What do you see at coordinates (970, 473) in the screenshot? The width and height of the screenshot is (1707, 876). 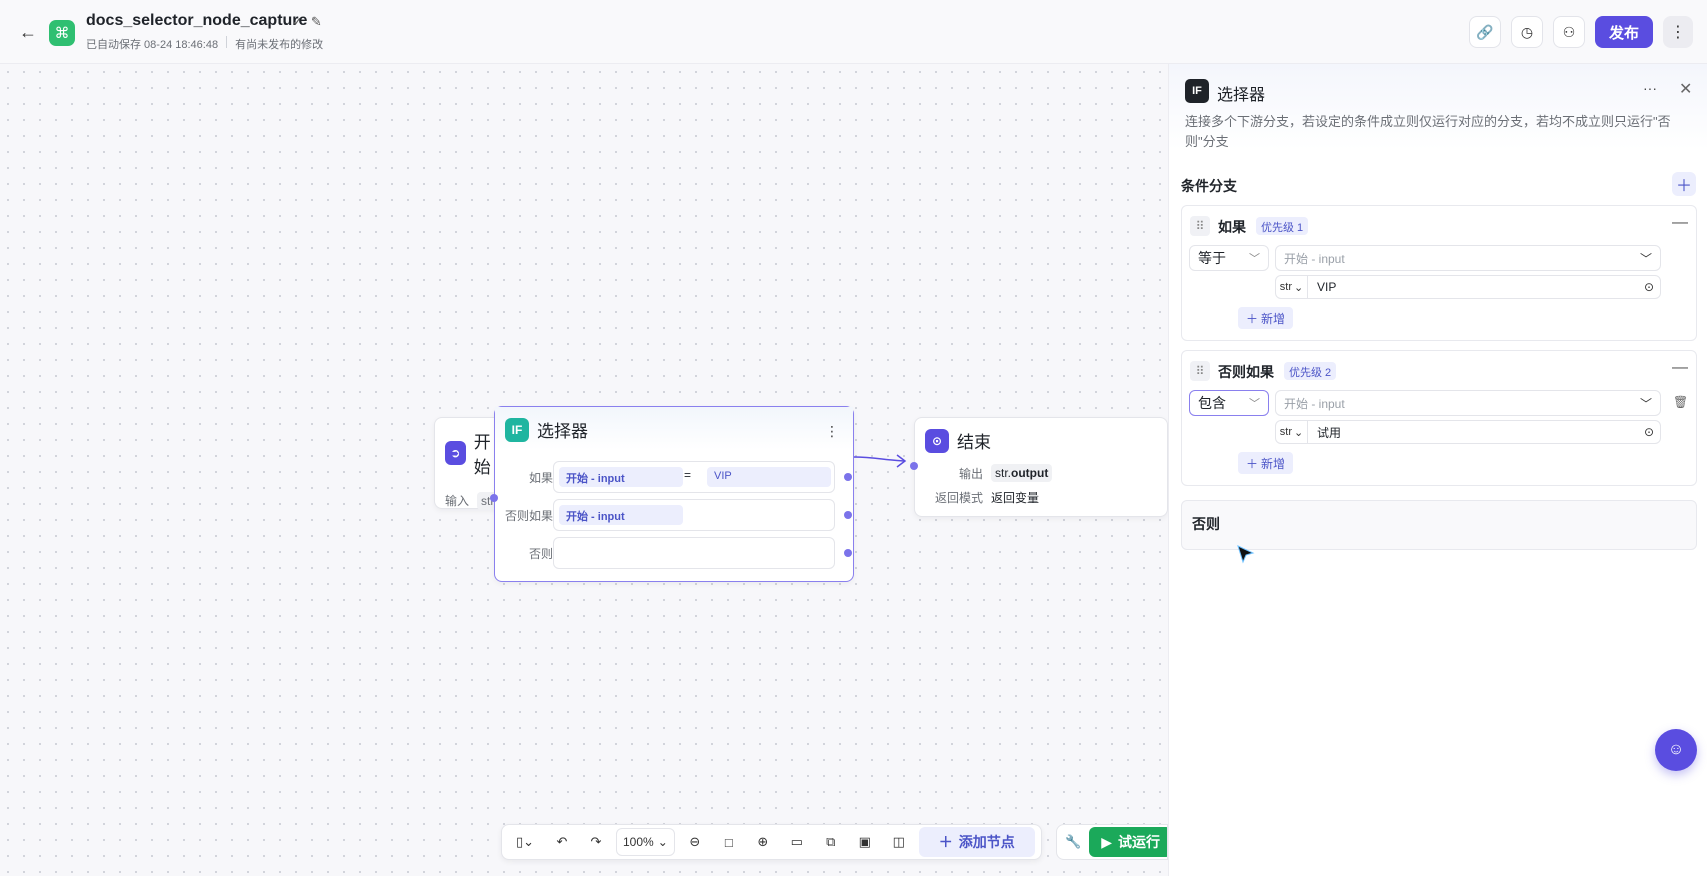 I see `end-output-label: 输出` at bounding box center [970, 473].